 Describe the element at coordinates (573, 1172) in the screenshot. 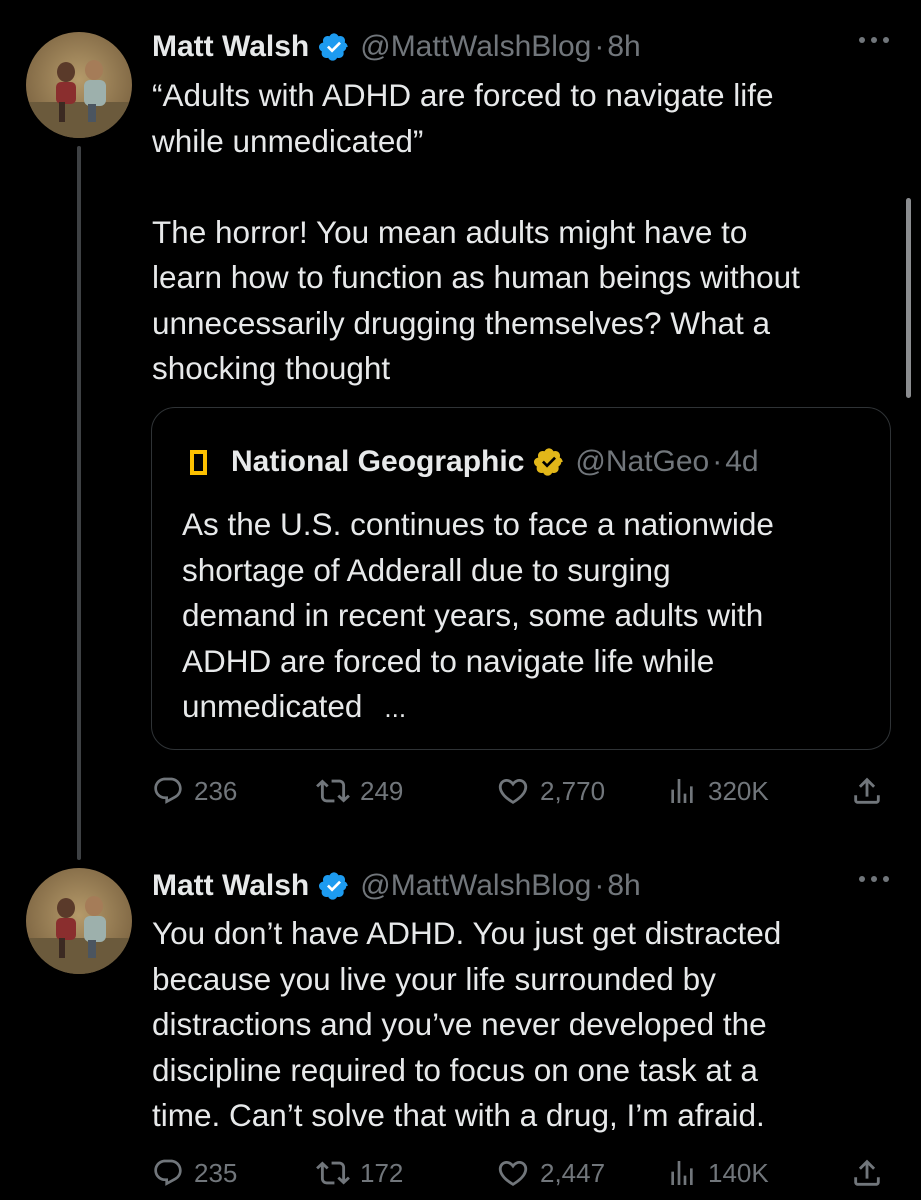

I see `like-count: 2,447` at that location.